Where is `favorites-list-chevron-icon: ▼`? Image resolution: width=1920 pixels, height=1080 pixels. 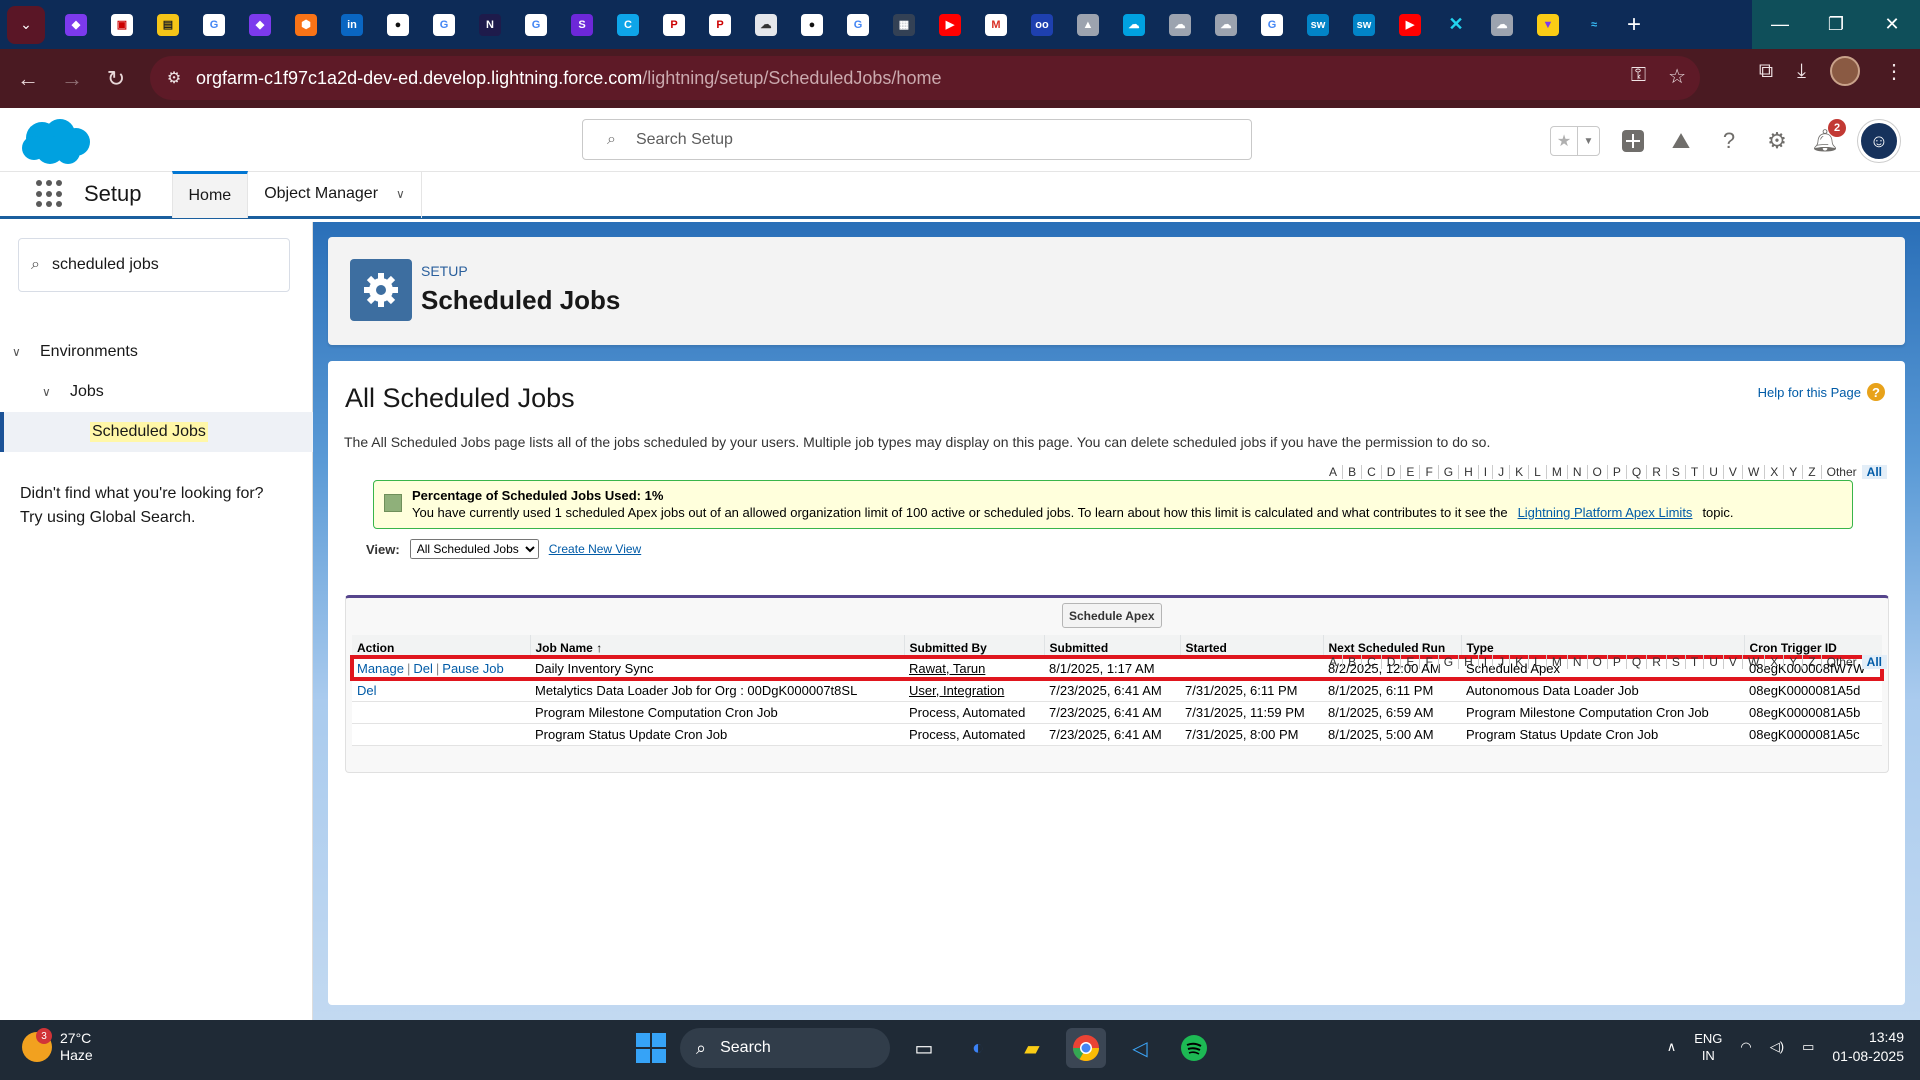 favorites-list-chevron-icon: ▼ is located at coordinates (1588, 141).